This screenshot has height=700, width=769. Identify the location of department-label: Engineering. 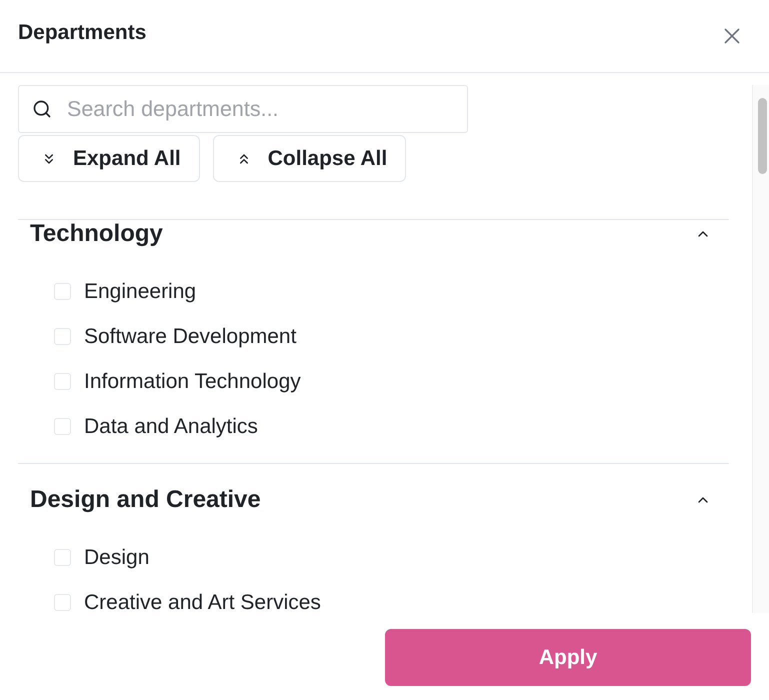
(140, 292).